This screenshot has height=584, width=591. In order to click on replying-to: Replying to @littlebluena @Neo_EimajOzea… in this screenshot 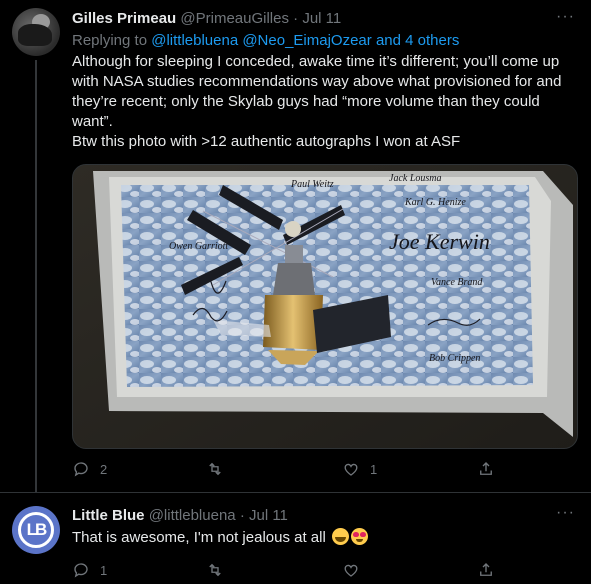, I will do `click(265, 40)`.